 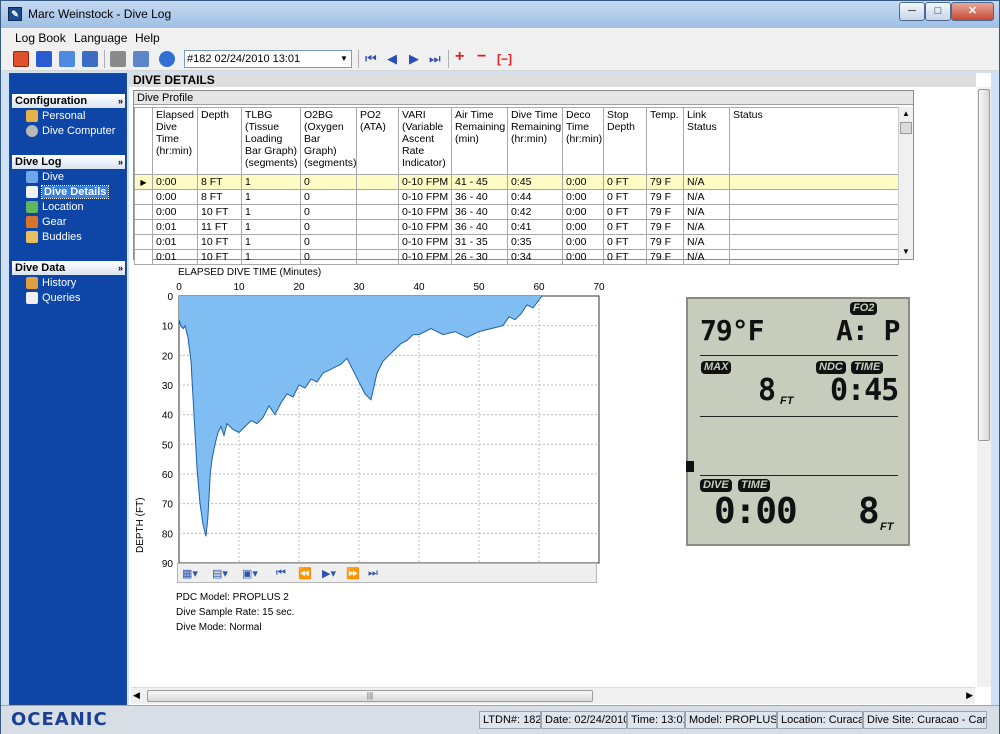 What do you see at coordinates (370, 696) in the screenshot?
I see `horizontal-scroll-thumb: |||` at bounding box center [370, 696].